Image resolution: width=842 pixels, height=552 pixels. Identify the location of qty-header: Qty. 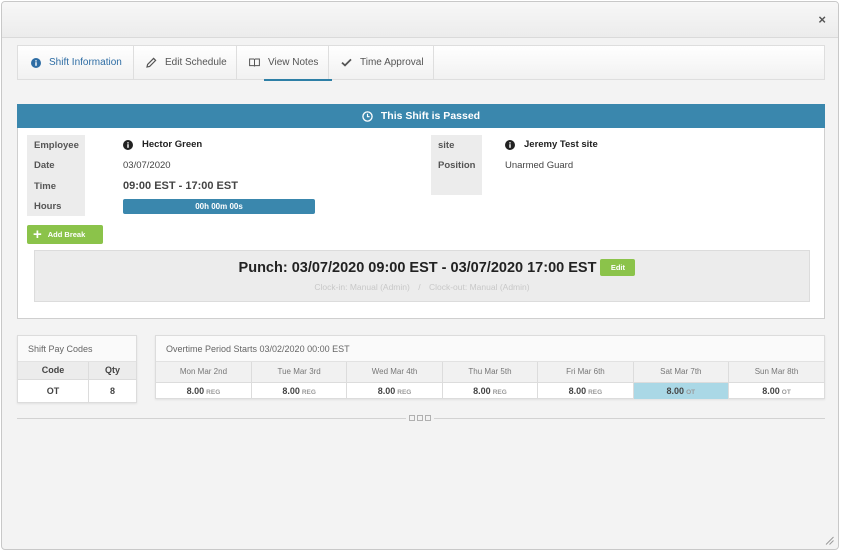
(112, 370).